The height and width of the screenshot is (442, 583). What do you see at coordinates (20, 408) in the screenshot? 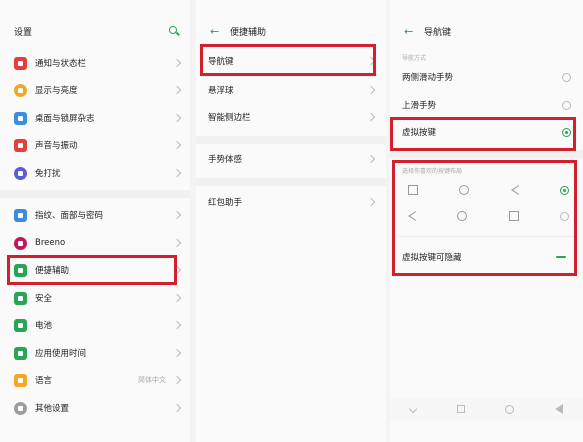
I see `more-icon` at bounding box center [20, 408].